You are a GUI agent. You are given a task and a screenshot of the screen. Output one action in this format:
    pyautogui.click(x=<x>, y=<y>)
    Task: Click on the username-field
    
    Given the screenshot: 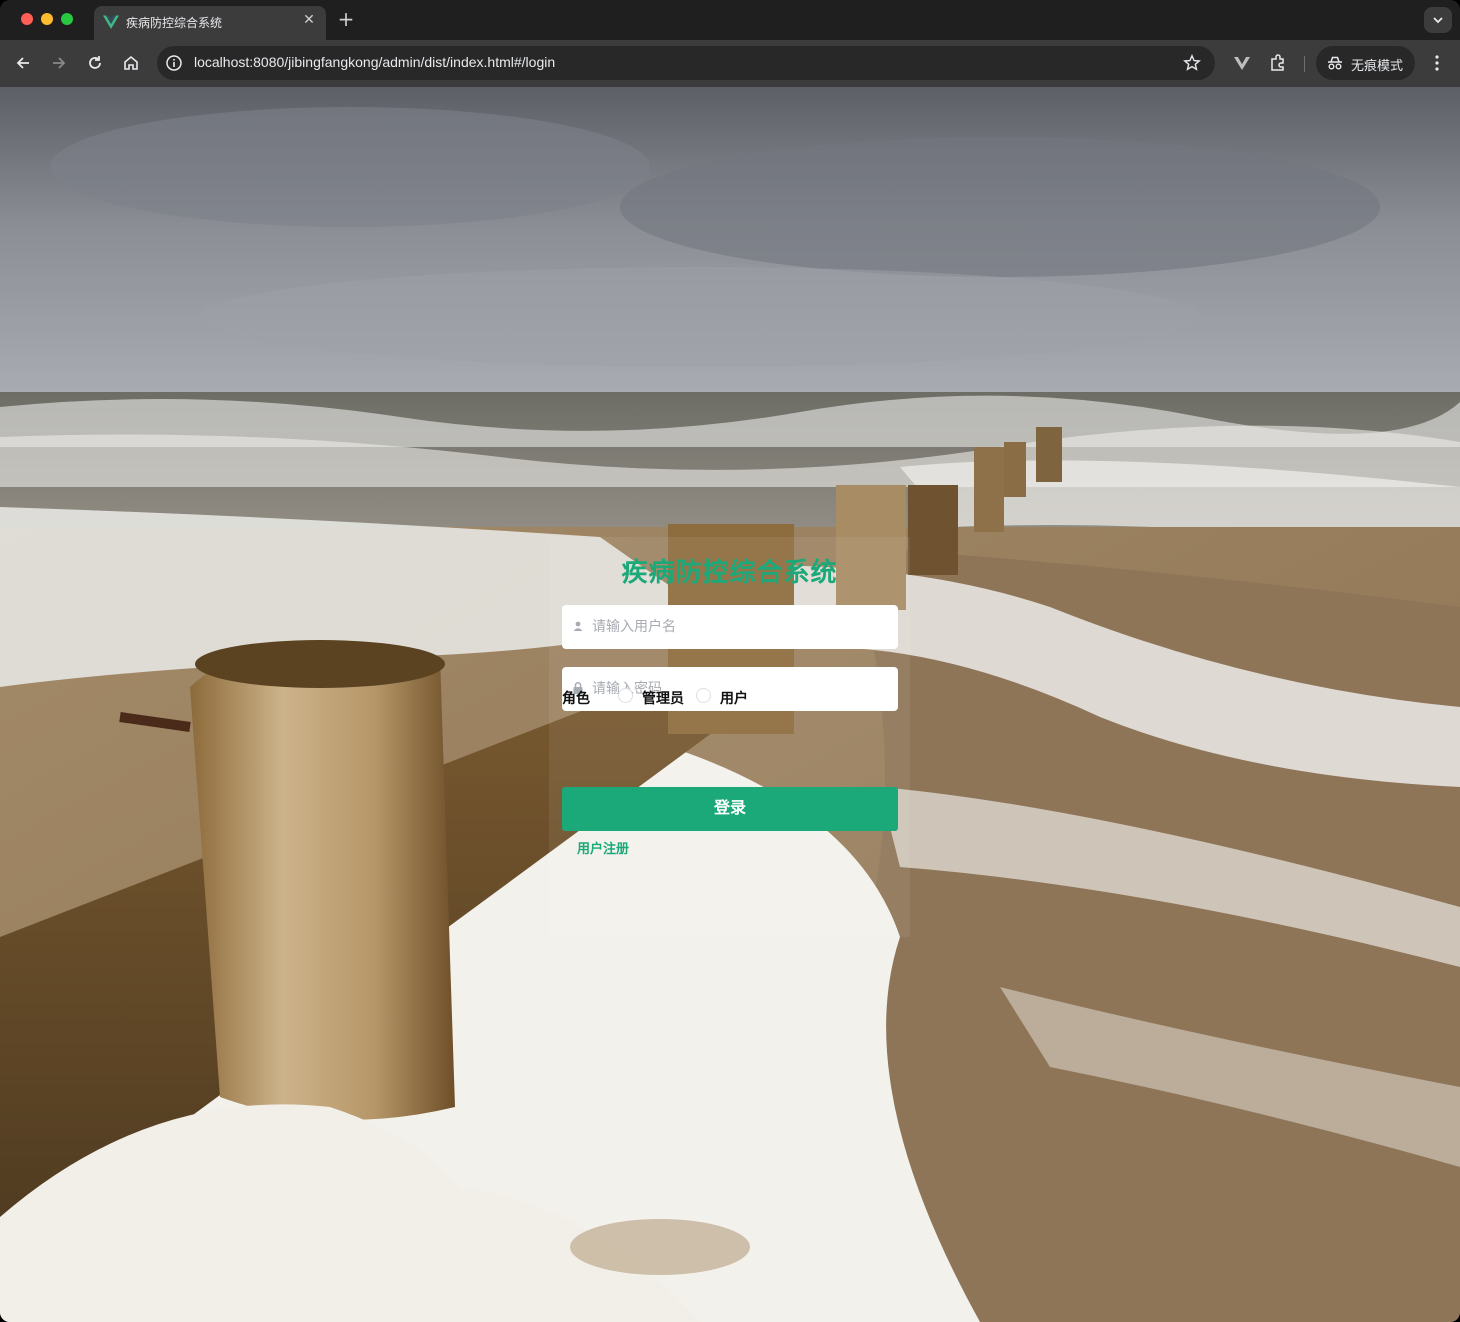 What is the action you would take?
    pyautogui.click(x=730, y=627)
    